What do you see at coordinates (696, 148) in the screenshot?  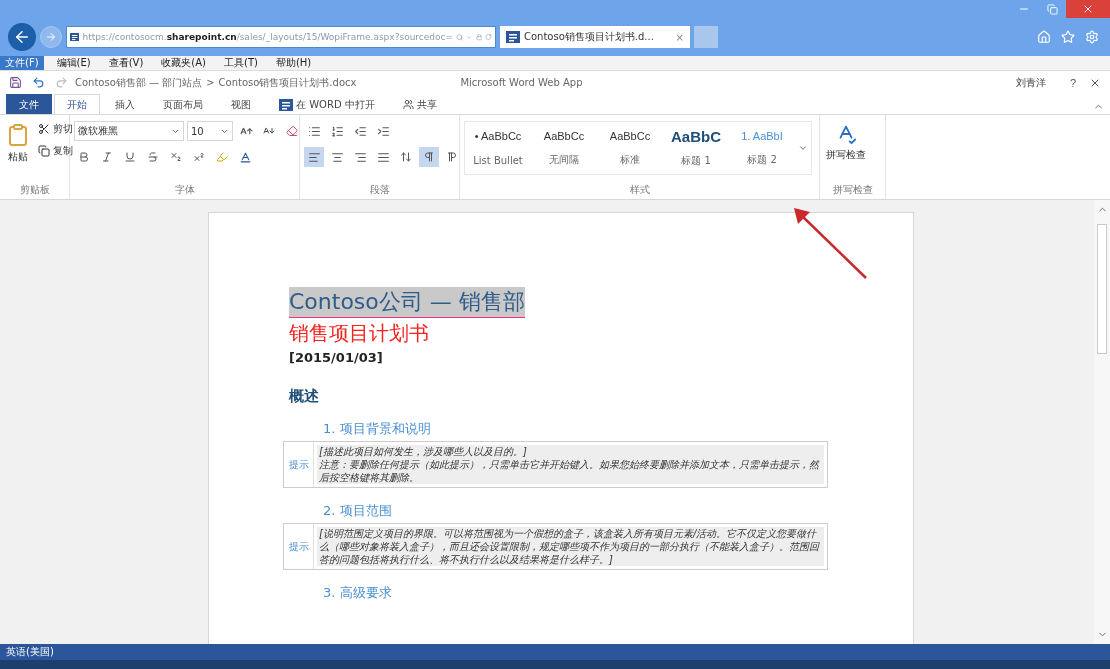 I see `style-item: AaBbC 标题 1` at bounding box center [696, 148].